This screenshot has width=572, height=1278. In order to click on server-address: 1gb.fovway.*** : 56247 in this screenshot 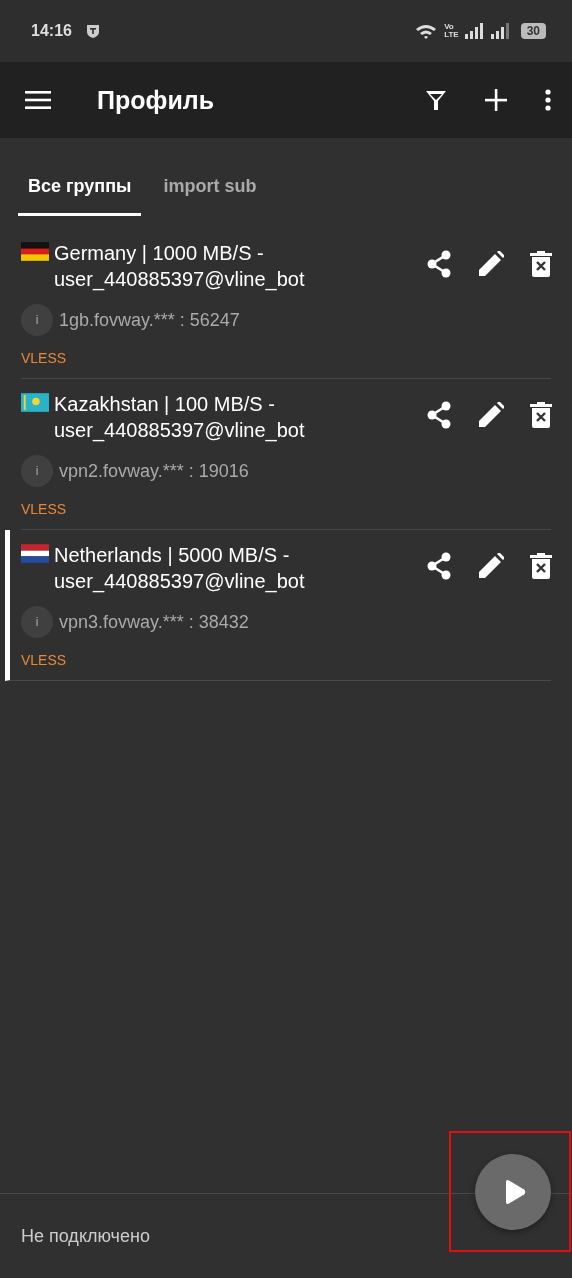, I will do `click(149, 320)`.